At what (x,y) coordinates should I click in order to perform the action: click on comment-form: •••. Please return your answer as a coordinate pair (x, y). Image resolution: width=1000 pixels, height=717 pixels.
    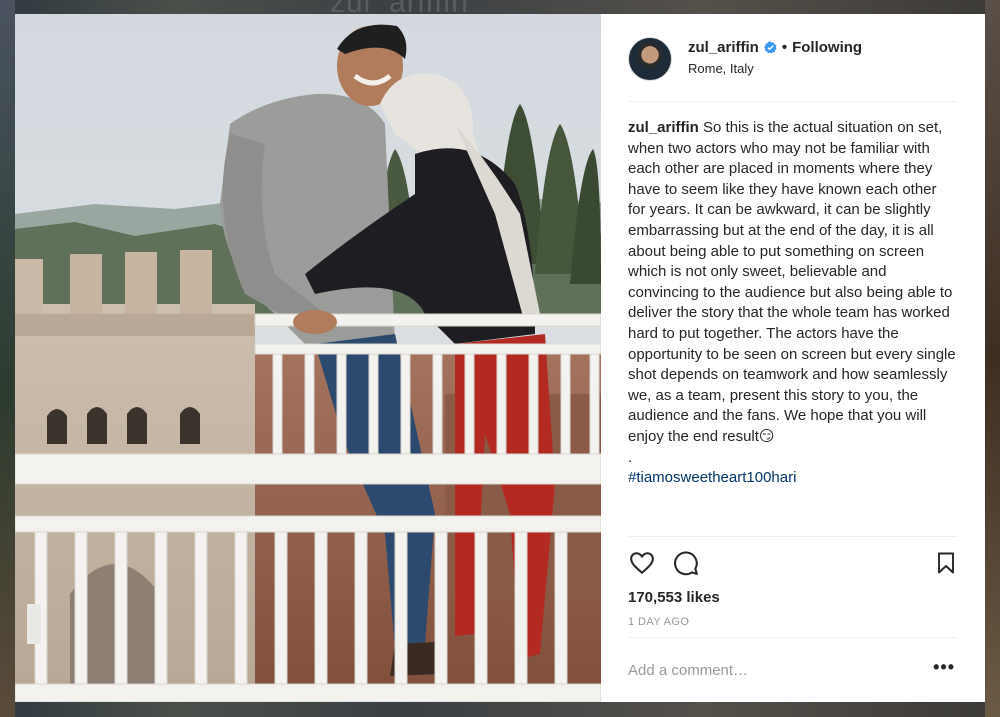
    Looking at the image, I should click on (792, 669).